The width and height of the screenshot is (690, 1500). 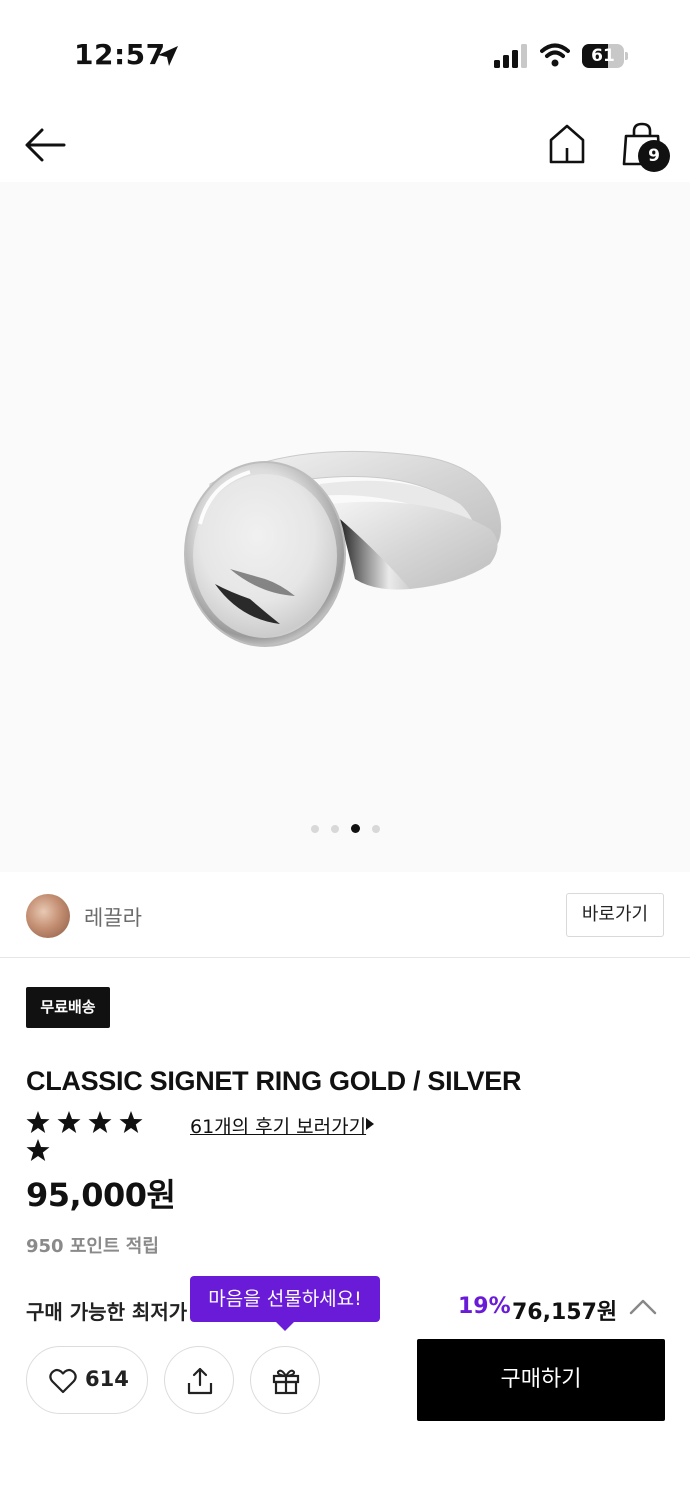 What do you see at coordinates (643, 1307) in the screenshot?
I see `chevron-up-icon` at bounding box center [643, 1307].